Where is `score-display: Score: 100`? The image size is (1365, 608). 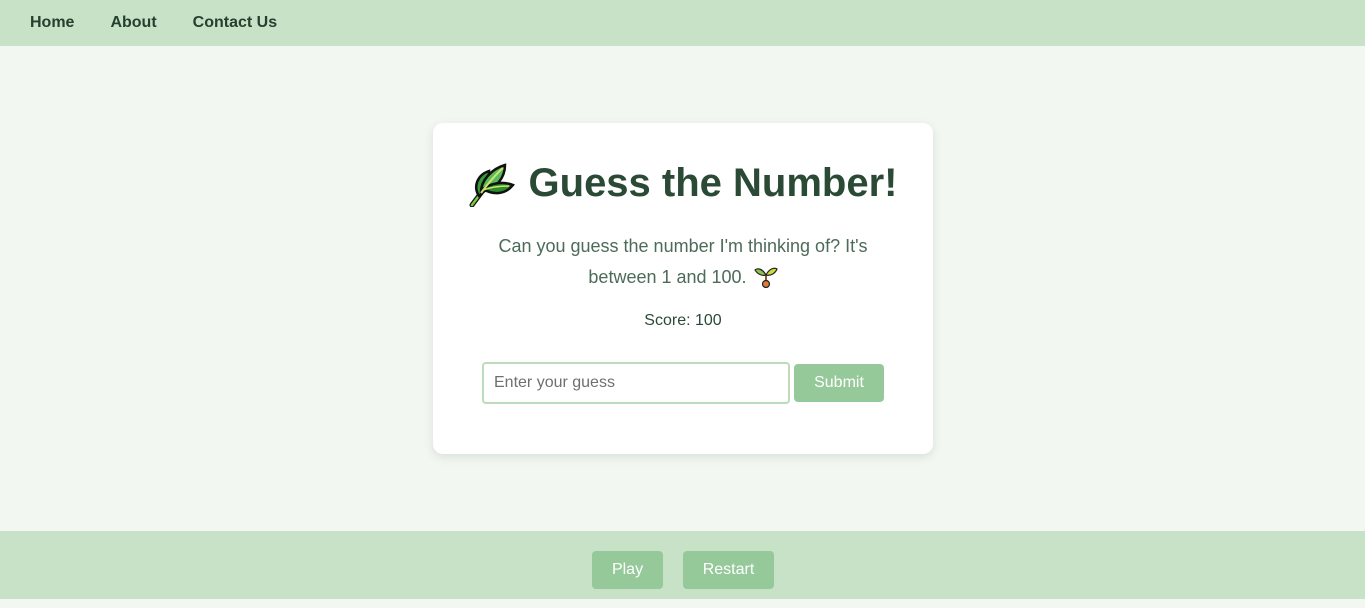 score-display: Score: 100 is located at coordinates (683, 320).